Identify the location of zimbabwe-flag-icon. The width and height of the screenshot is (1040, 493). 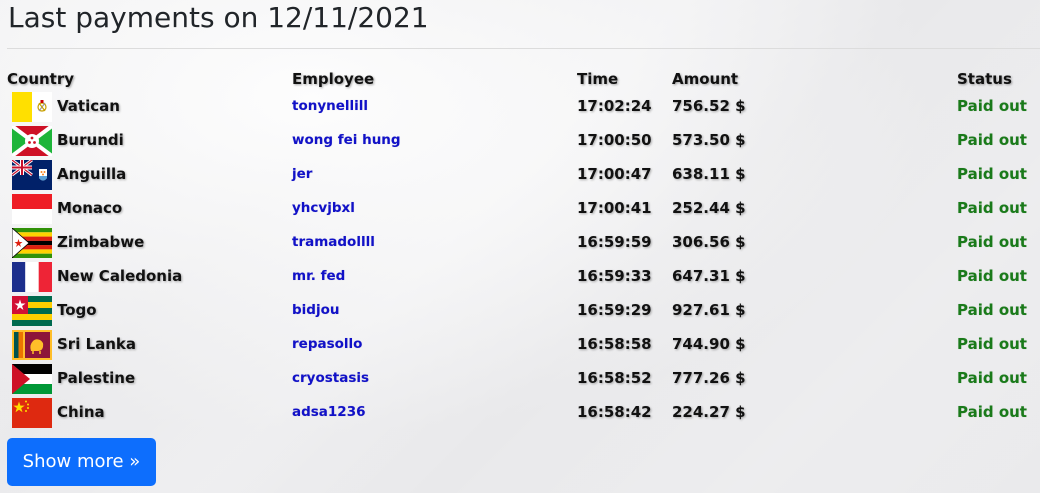
(32, 243).